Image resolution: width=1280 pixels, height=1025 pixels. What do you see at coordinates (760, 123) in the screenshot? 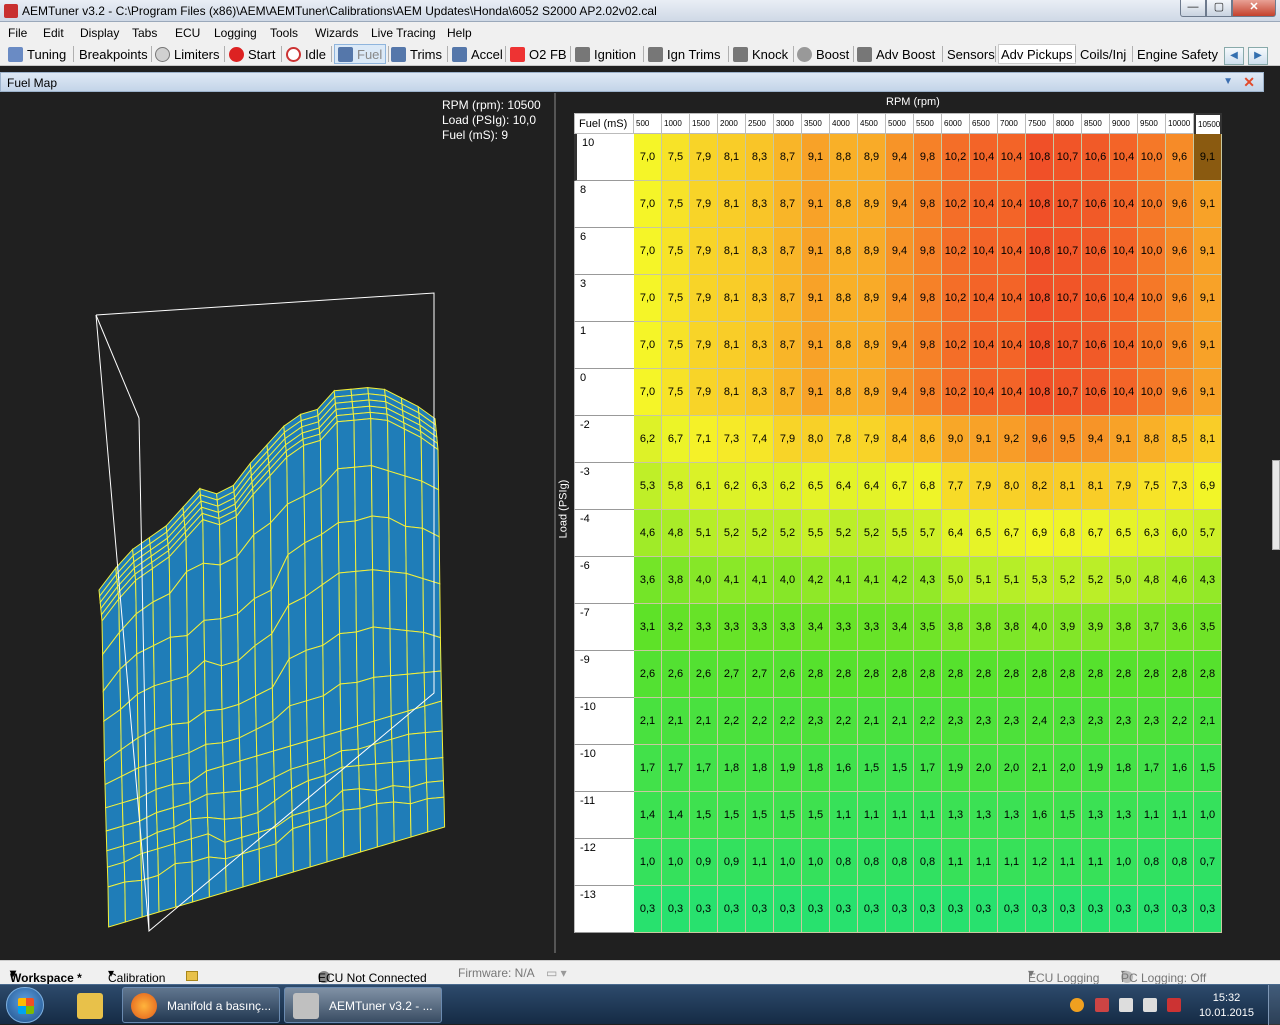
I see `column-header: 2500` at bounding box center [760, 123].